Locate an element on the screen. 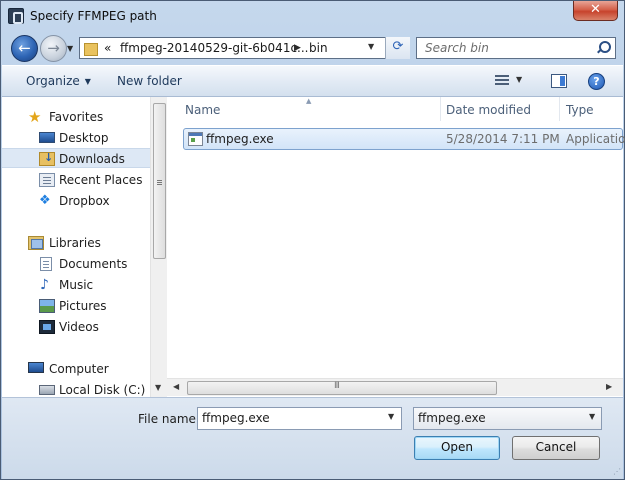 The image size is (625, 480). nav-item-dropbox: ❖ Dropbox is located at coordinates (76, 201).